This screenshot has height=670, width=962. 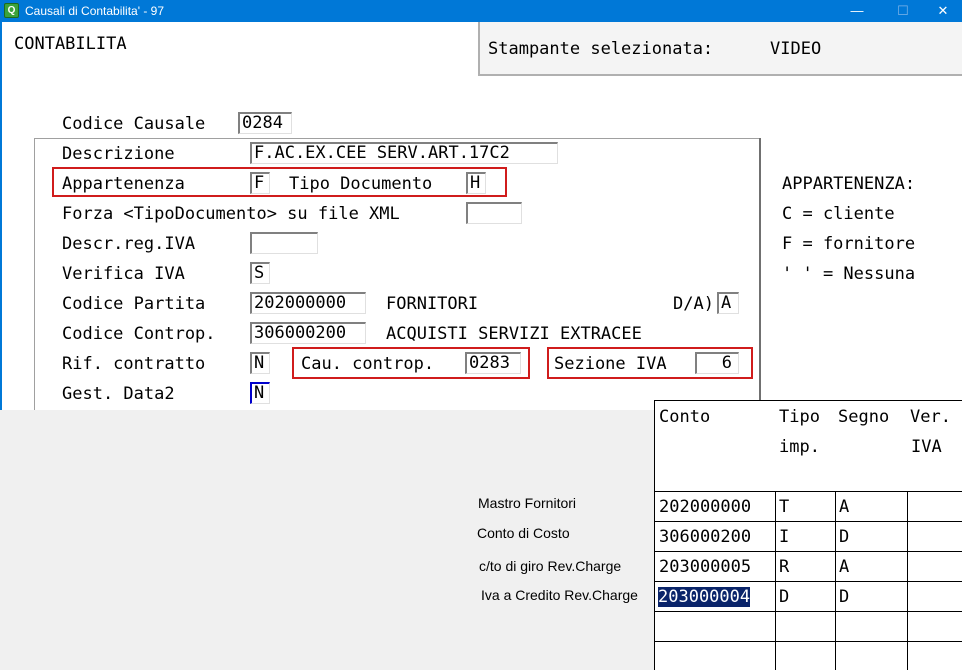 I want to click on rif-contratto-label: Rif. contratto, so click(x=134, y=364).